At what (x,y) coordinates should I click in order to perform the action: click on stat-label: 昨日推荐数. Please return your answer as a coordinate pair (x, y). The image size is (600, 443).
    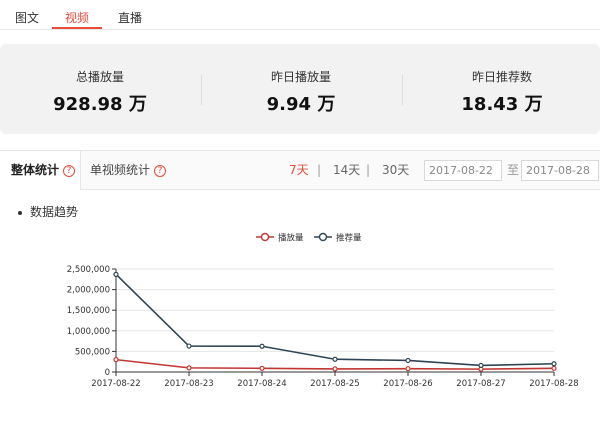
    Looking at the image, I should click on (501, 77).